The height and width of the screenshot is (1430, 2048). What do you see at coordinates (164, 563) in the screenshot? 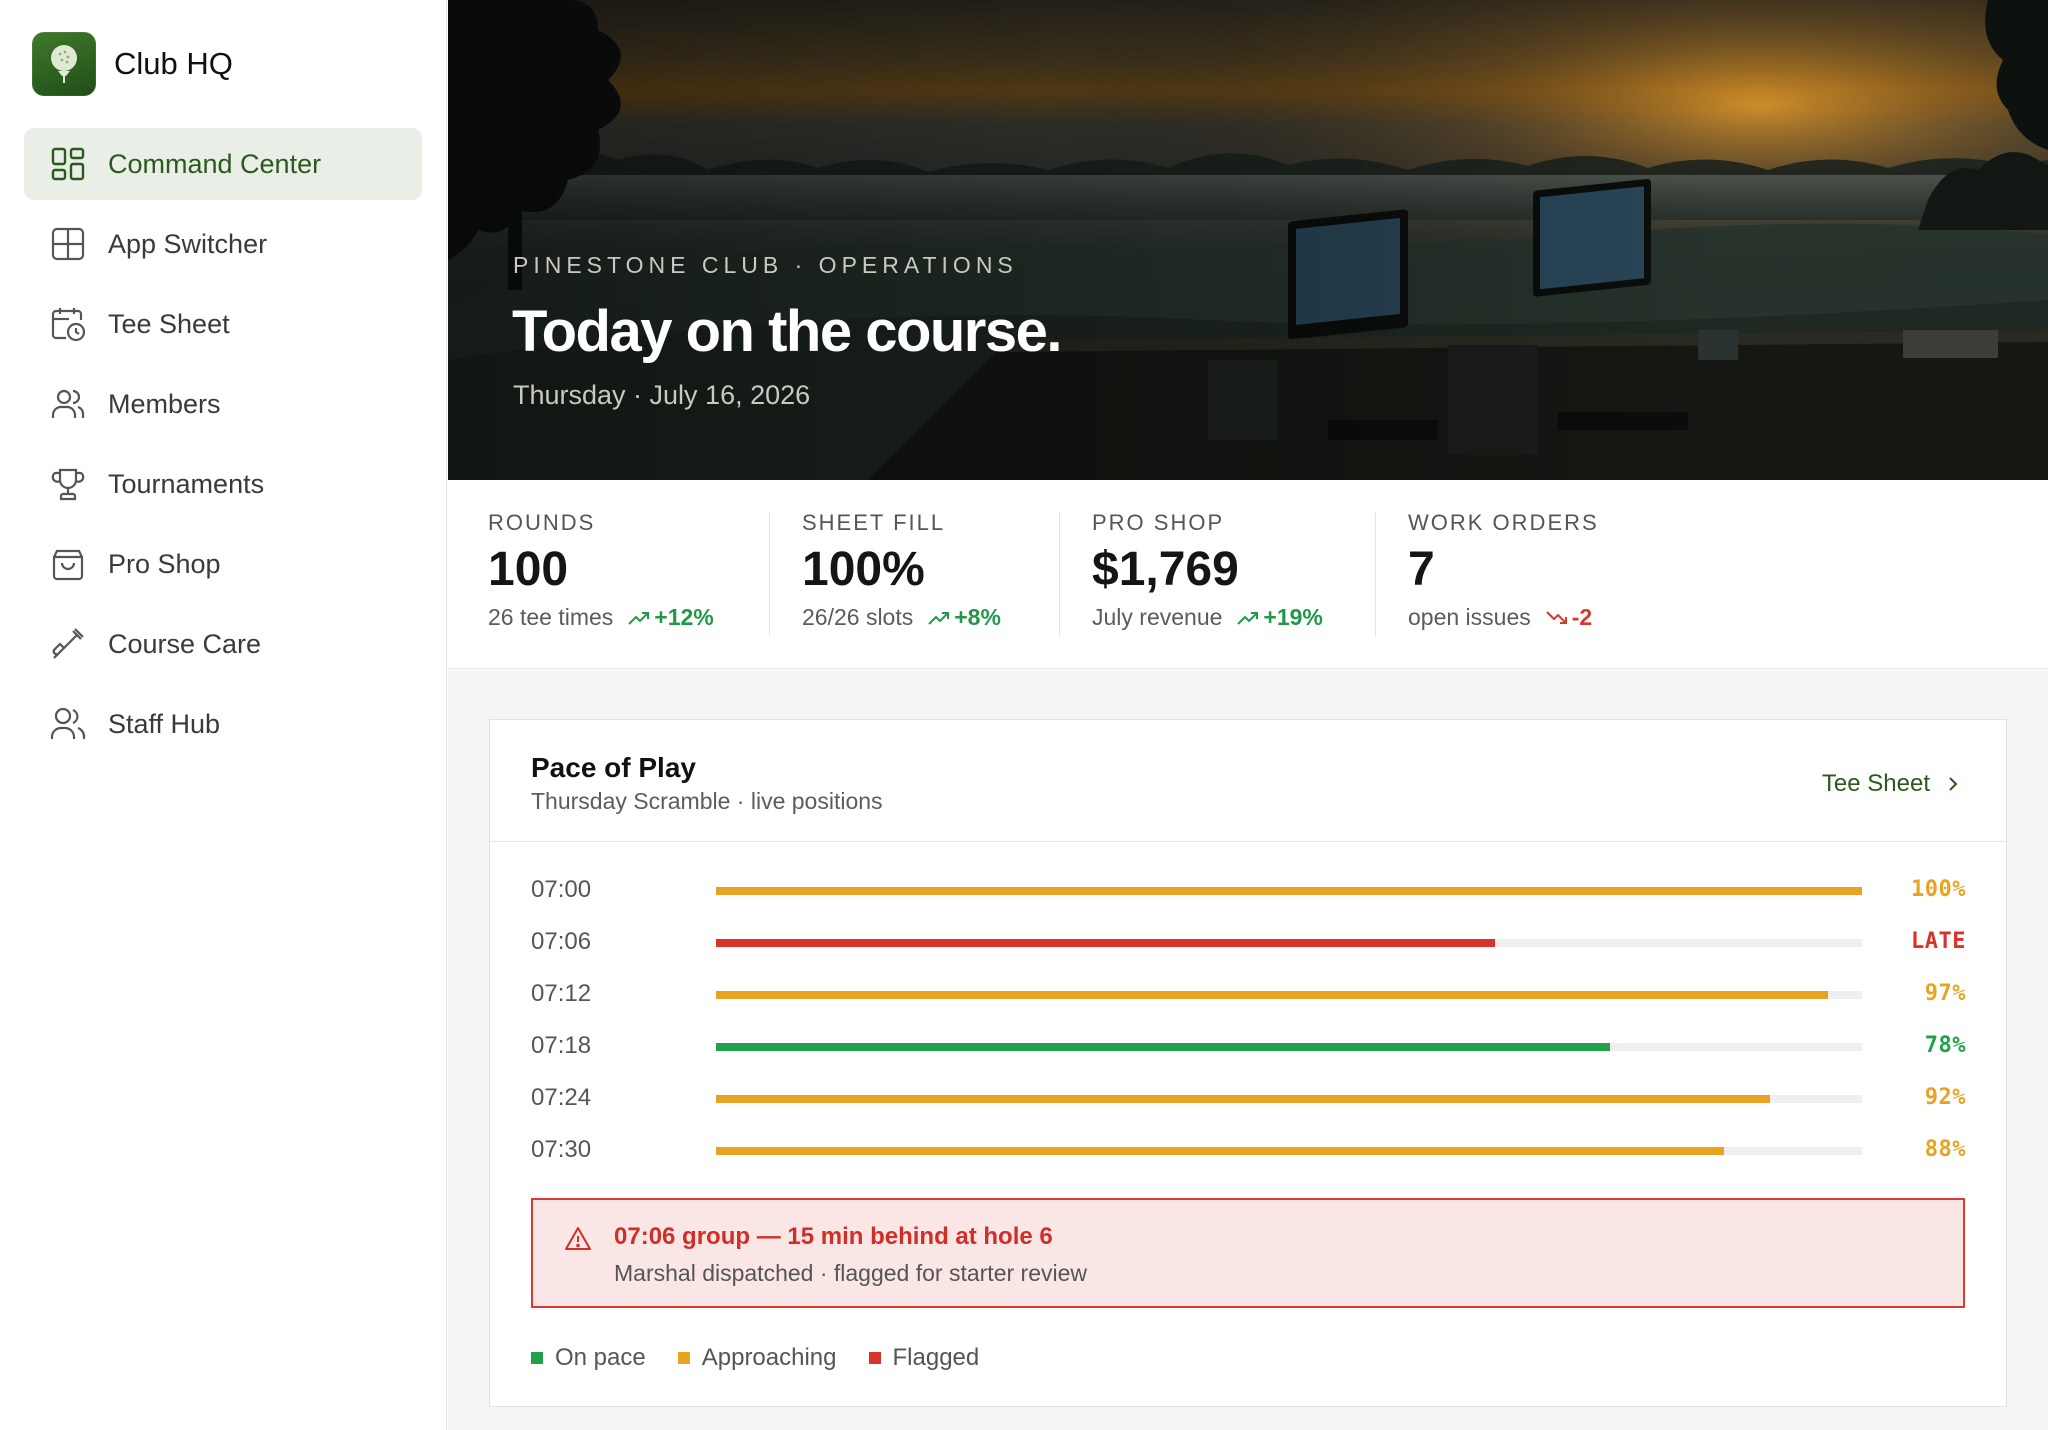
I see `sidebar-item-label: Pro Shop` at bounding box center [164, 563].